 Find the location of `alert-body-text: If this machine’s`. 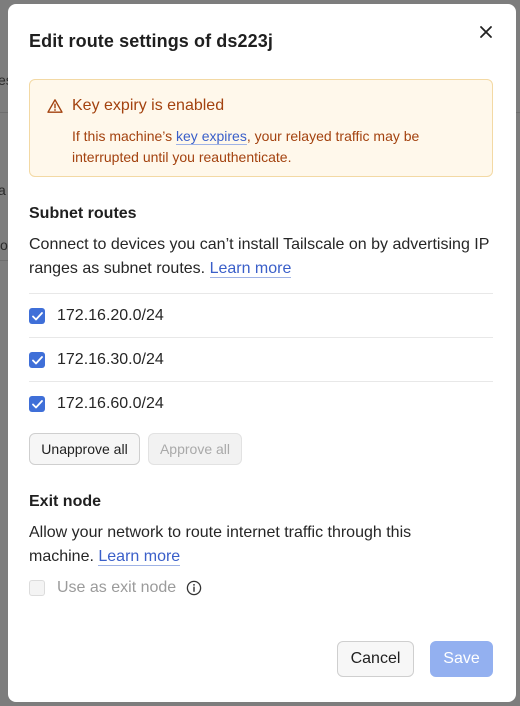

alert-body-text: If this machine’s is located at coordinates (124, 136).